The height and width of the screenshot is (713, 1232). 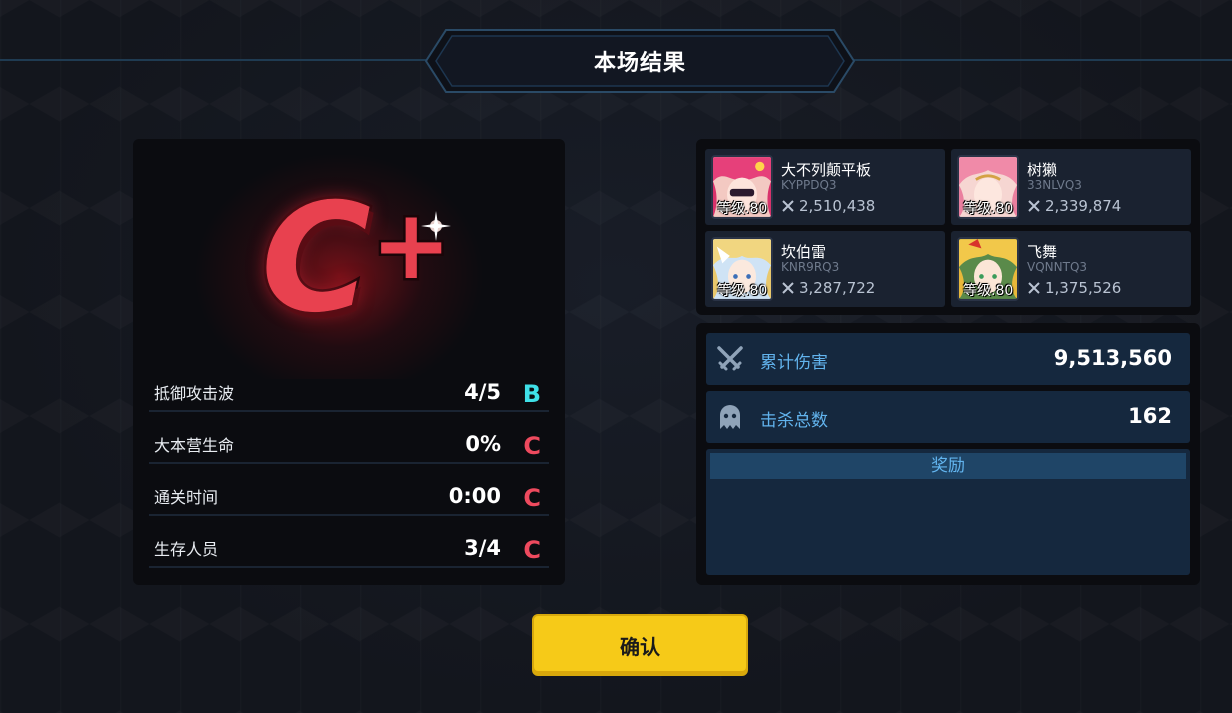 I want to click on rewards-box: 奖励, so click(x=948, y=512).